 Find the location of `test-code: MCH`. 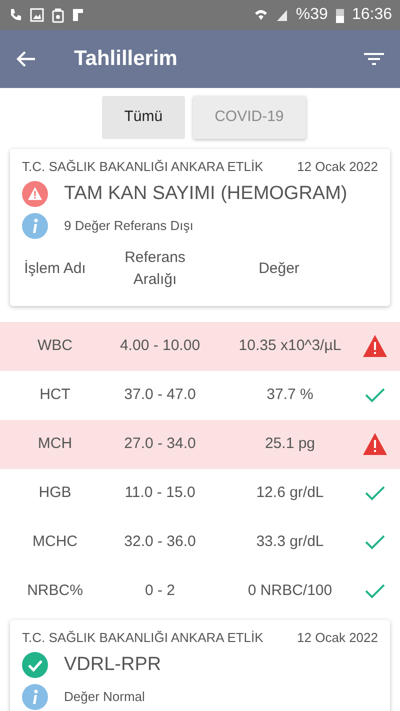

test-code: MCH is located at coordinates (55, 444).